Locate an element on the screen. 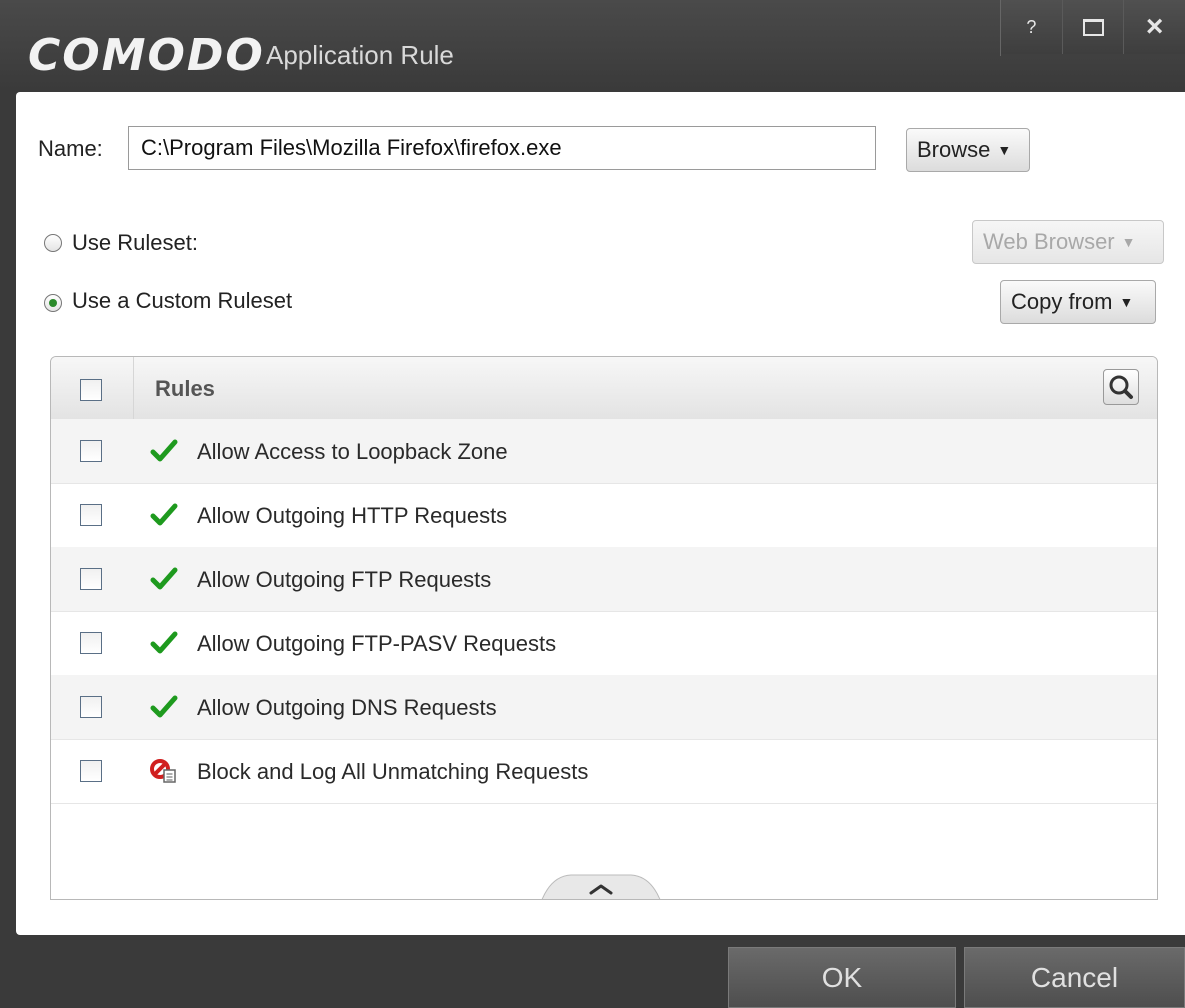 The height and width of the screenshot is (1008, 1185). close-icon: × is located at coordinates (1154, 26).